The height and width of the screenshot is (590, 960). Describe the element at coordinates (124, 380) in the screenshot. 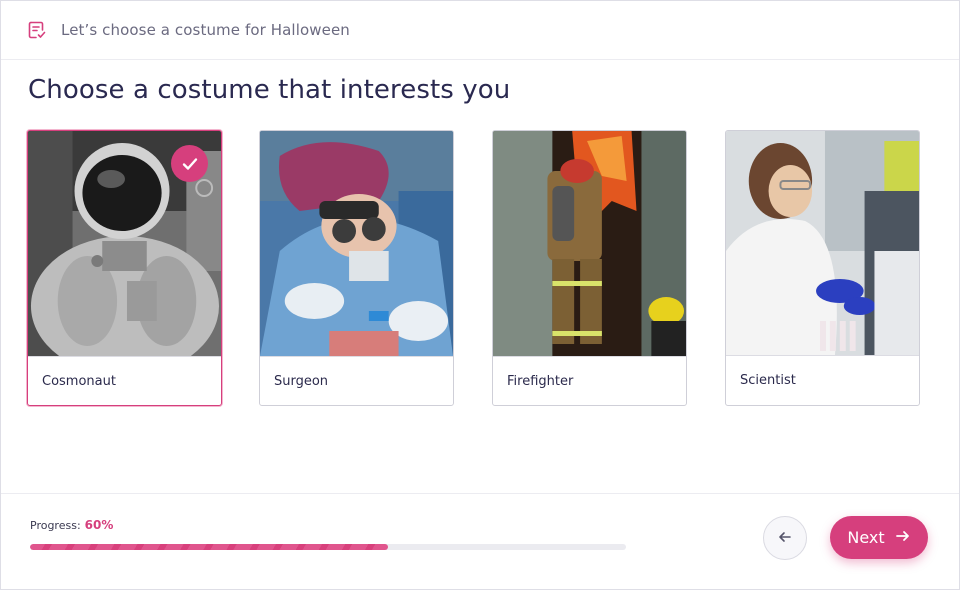

I see `option-label-row: Cosmonaut` at that location.